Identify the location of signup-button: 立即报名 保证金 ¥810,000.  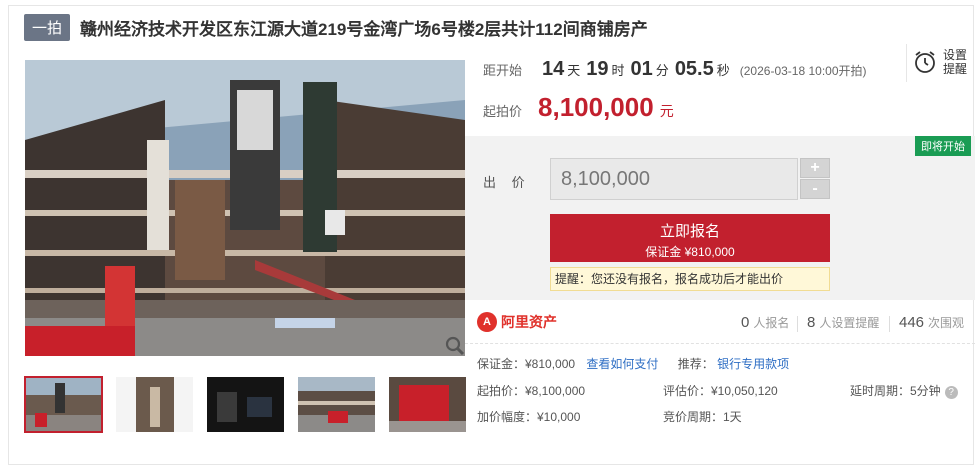
(690, 238).